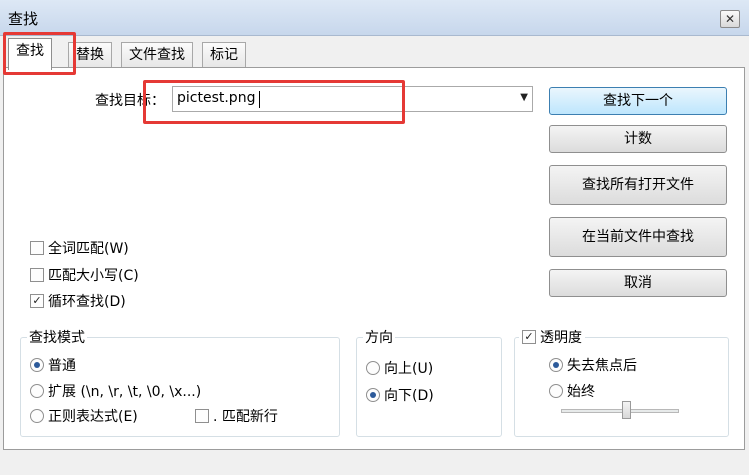  I want to click on find-what-label: 查找目标：, so click(130, 101).